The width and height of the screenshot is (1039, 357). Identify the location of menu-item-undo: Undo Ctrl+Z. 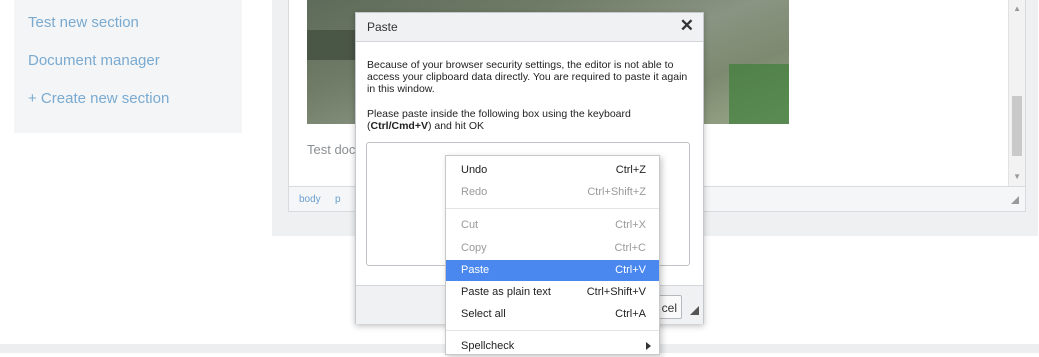
(552, 170).